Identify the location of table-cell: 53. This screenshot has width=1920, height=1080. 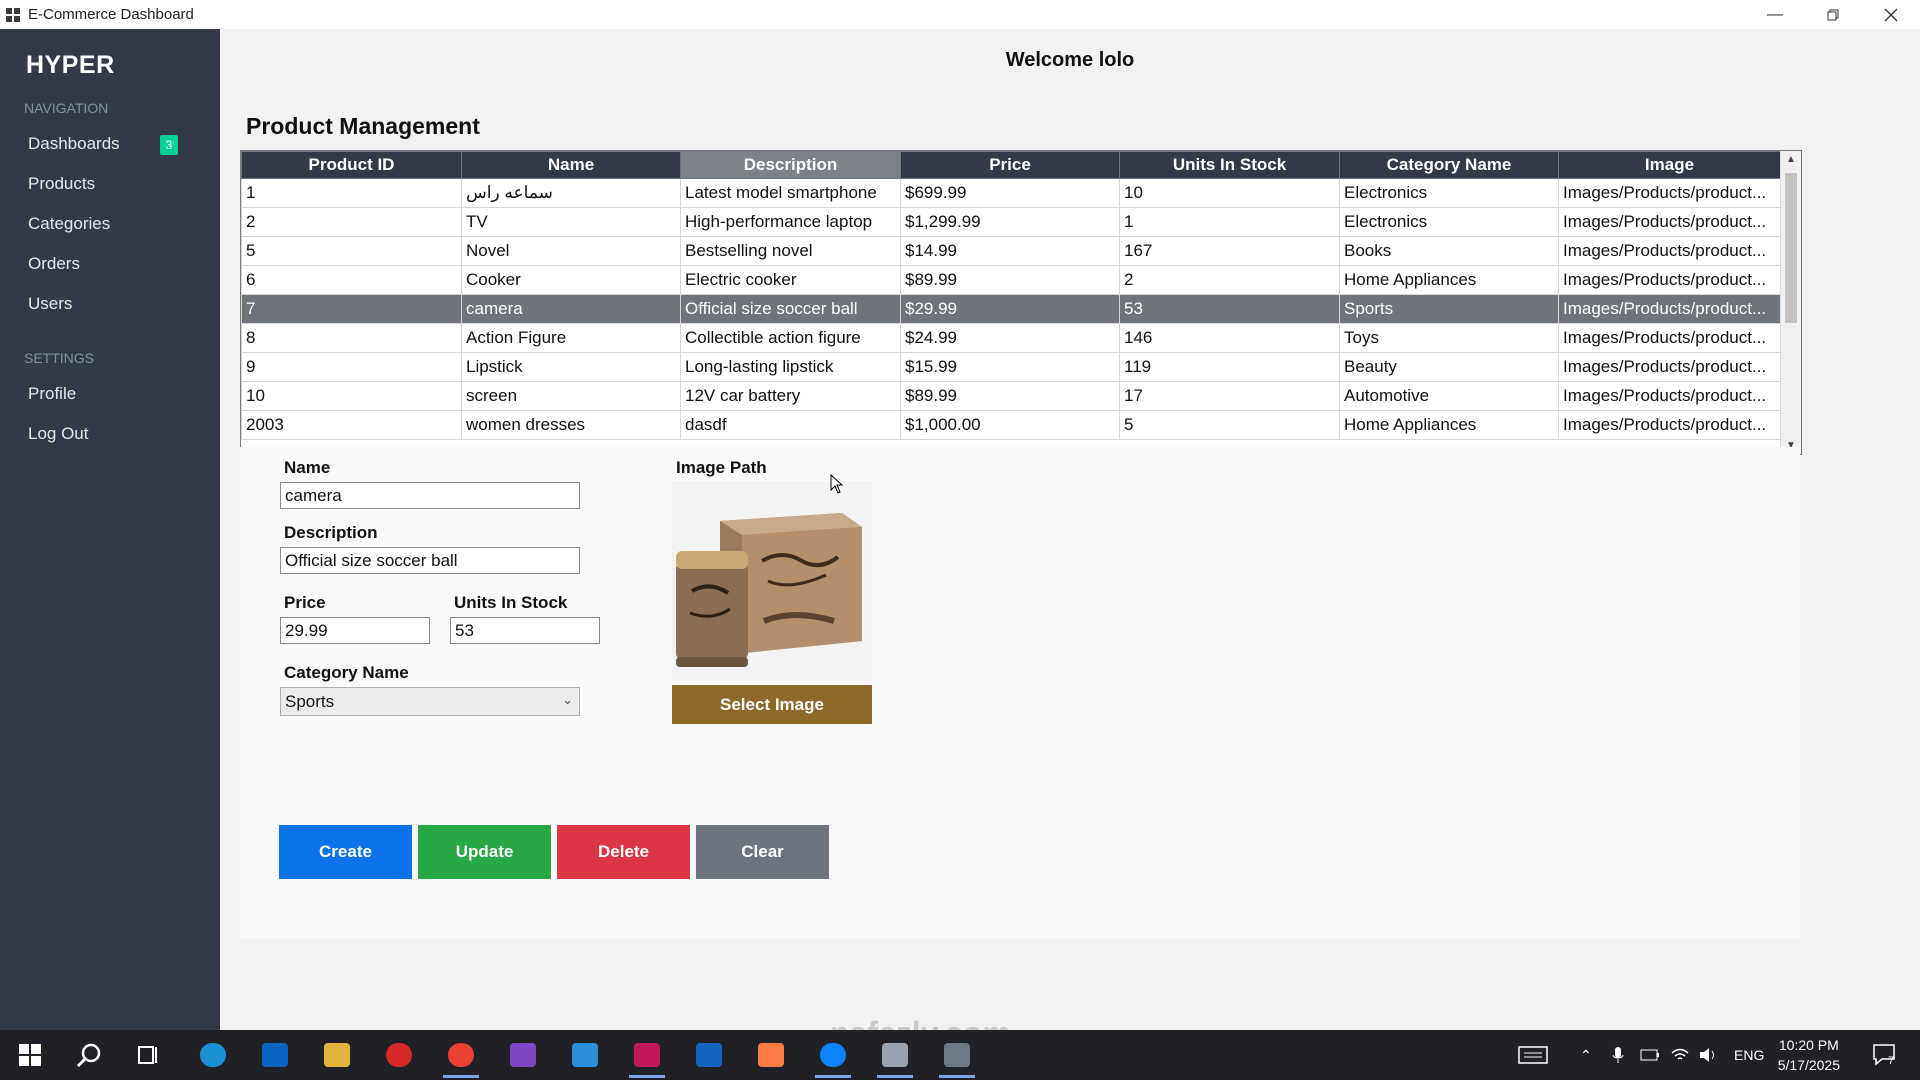
(1229, 309).